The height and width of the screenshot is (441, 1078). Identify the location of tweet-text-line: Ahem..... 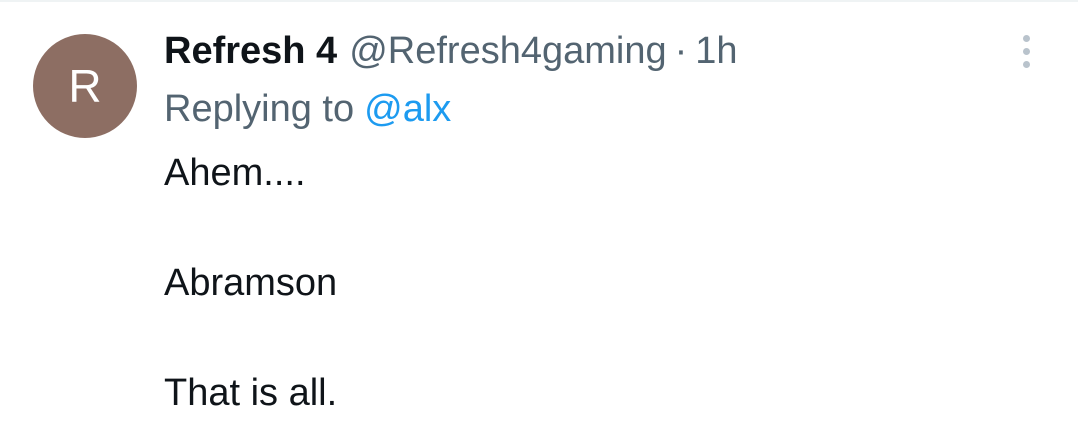
(235, 173).